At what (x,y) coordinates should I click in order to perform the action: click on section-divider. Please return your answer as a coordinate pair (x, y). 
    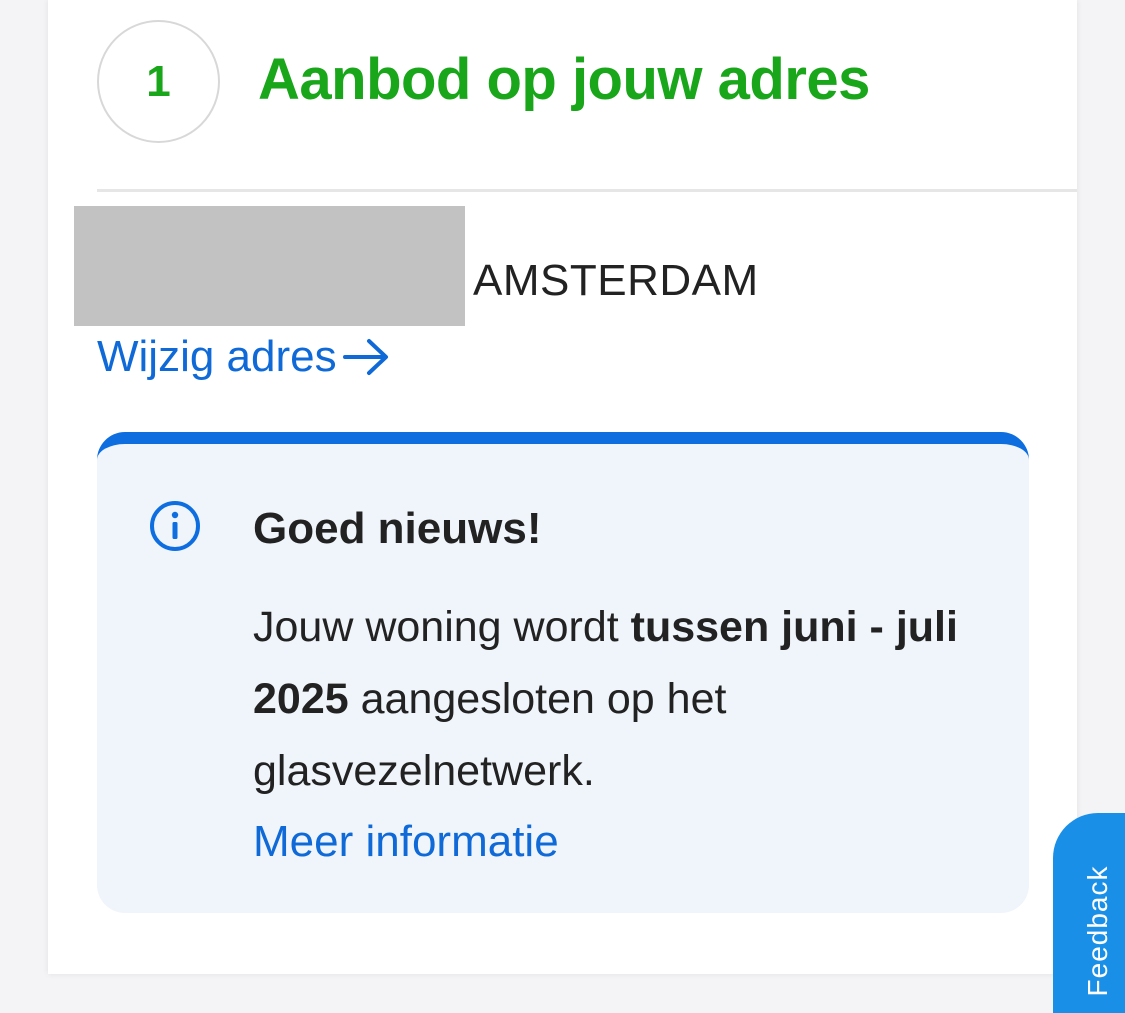
    Looking at the image, I should click on (587, 190).